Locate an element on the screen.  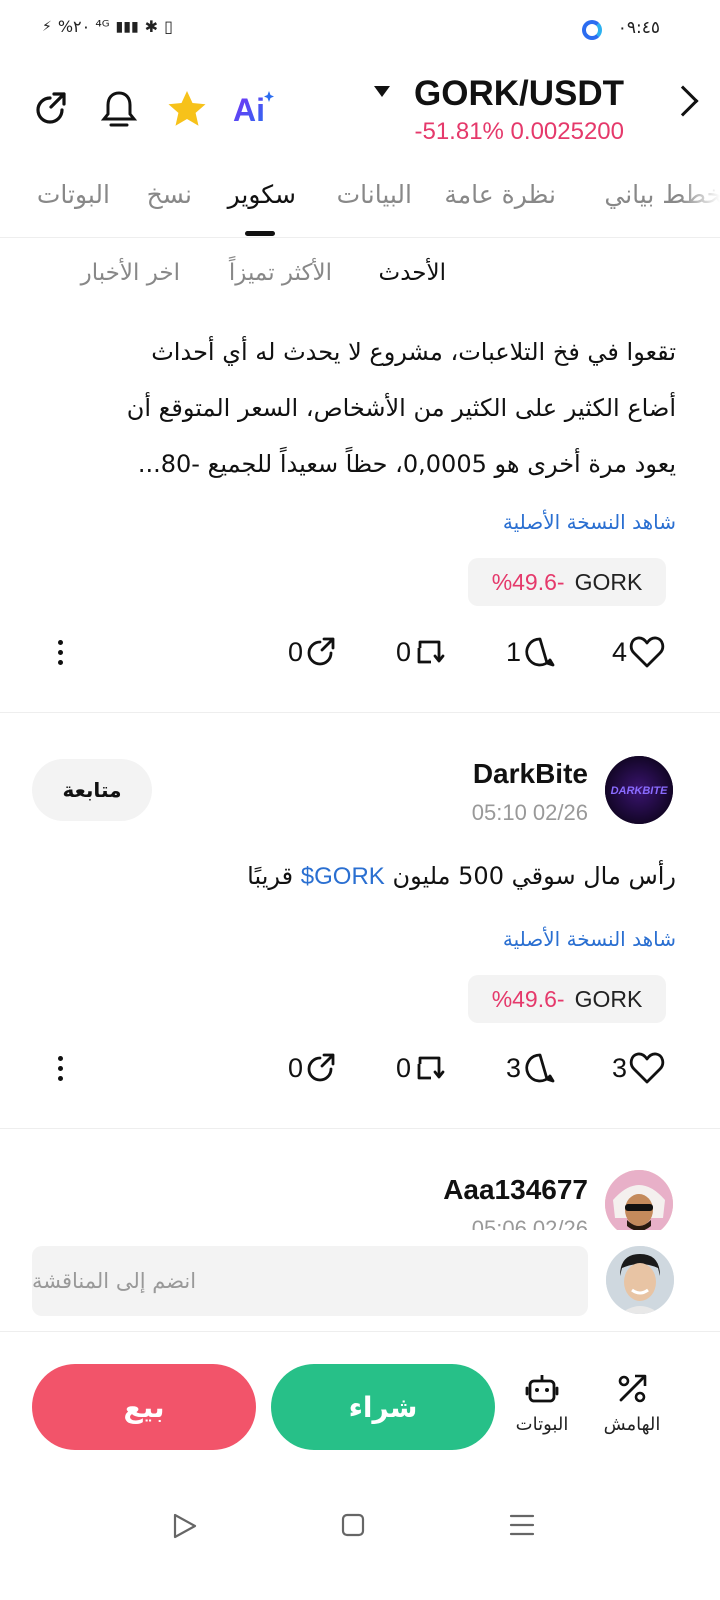
battery-text: %٢٠ ⁴ᴳ is located at coordinates (83, 26).